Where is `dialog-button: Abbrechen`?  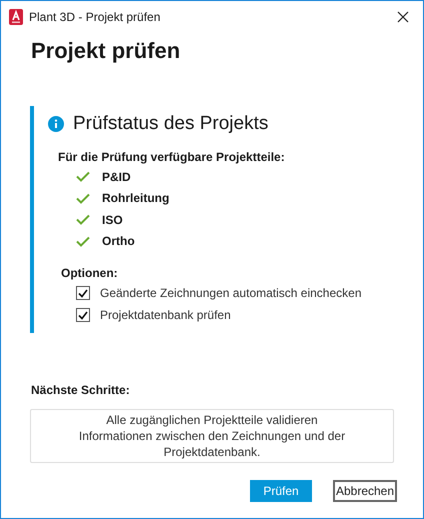
dialog-button: Abbrechen is located at coordinates (365, 491).